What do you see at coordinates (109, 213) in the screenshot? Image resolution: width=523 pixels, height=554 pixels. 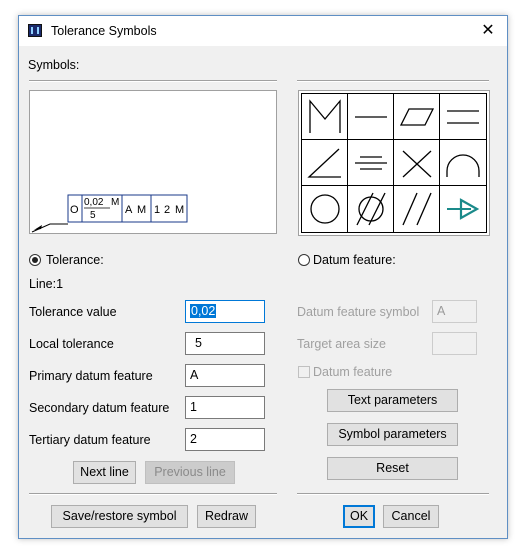 I see `preview-drawing: O 0,02 M 5 A M 1 2 M` at bounding box center [109, 213].